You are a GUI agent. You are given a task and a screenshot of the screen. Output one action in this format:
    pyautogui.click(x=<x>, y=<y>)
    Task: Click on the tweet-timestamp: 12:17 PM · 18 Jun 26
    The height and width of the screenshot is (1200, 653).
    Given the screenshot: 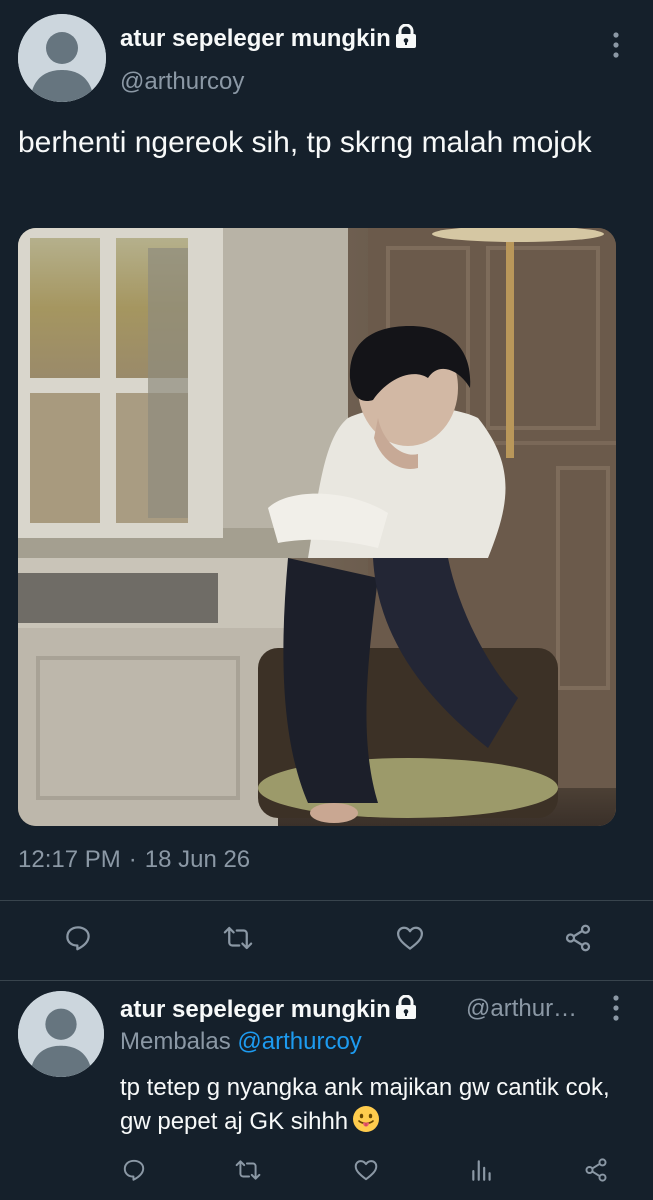 What is the action you would take?
    pyautogui.click(x=134, y=860)
    